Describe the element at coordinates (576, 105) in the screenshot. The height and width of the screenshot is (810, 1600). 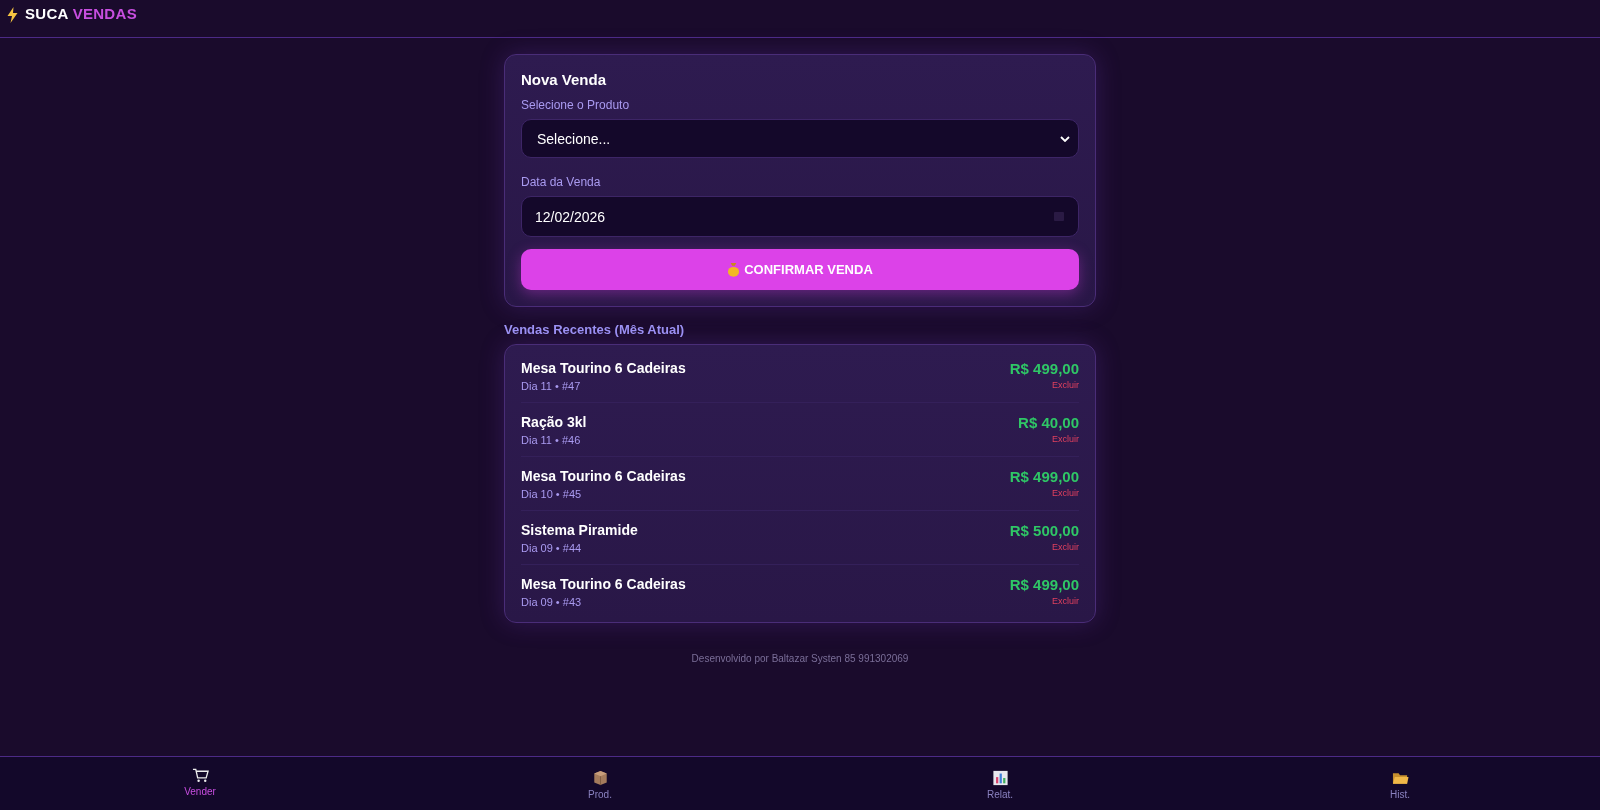
I see `field-label: Selecione o Produto` at that location.